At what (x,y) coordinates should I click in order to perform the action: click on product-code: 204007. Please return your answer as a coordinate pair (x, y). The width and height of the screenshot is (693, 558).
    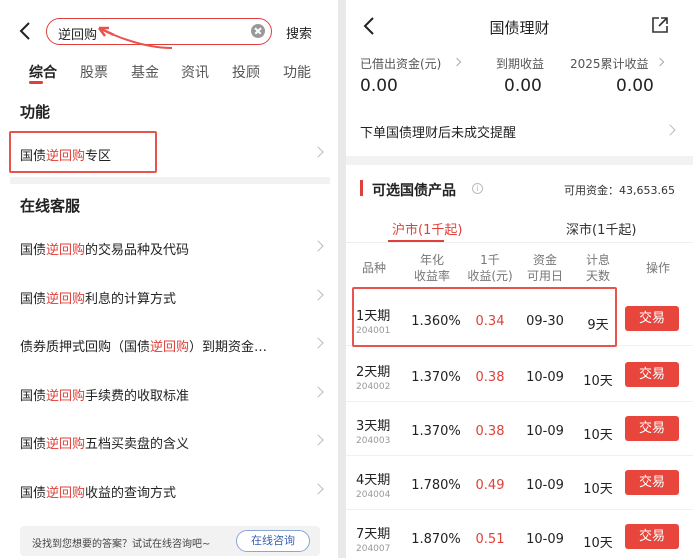
    Looking at the image, I should click on (373, 549).